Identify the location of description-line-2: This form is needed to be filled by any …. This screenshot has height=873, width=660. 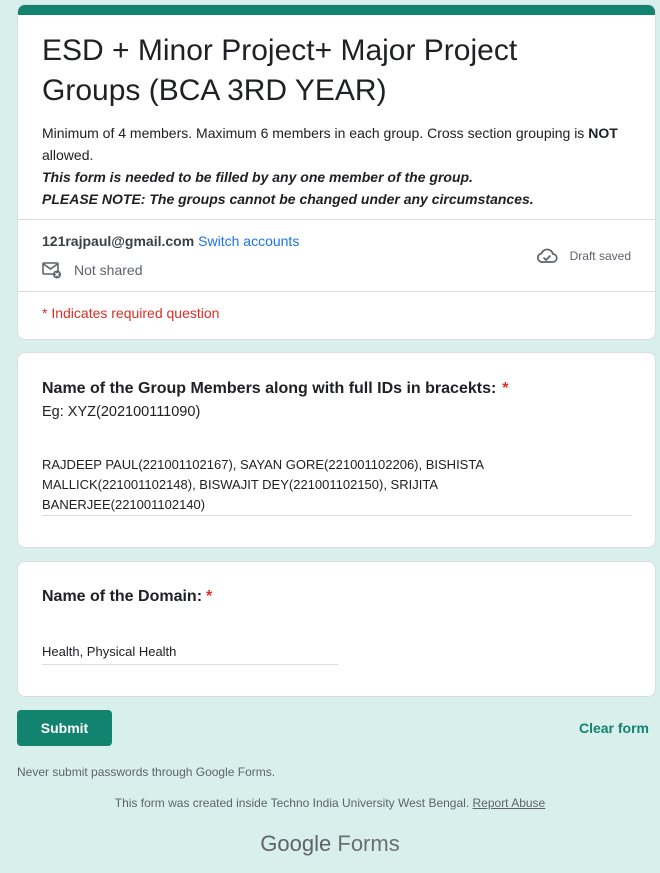
(257, 177).